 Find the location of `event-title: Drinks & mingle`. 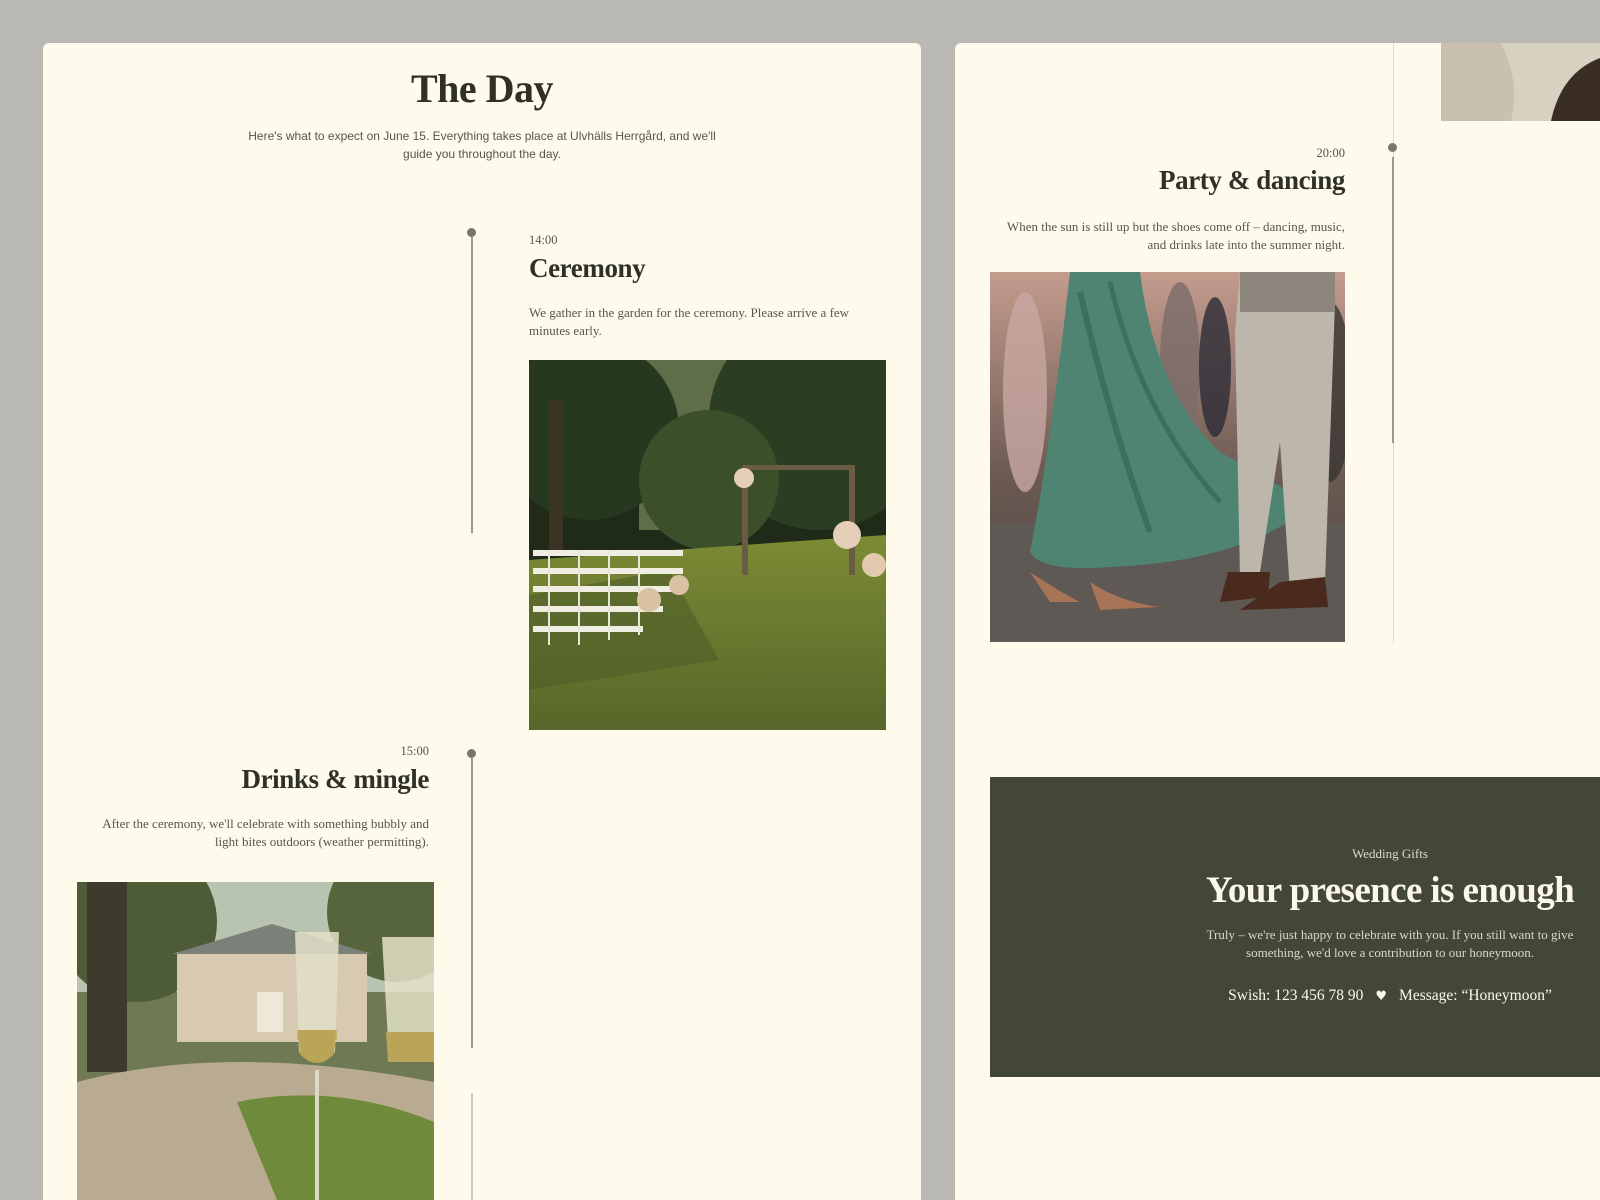

event-title: Drinks & mingle is located at coordinates (335, 779).